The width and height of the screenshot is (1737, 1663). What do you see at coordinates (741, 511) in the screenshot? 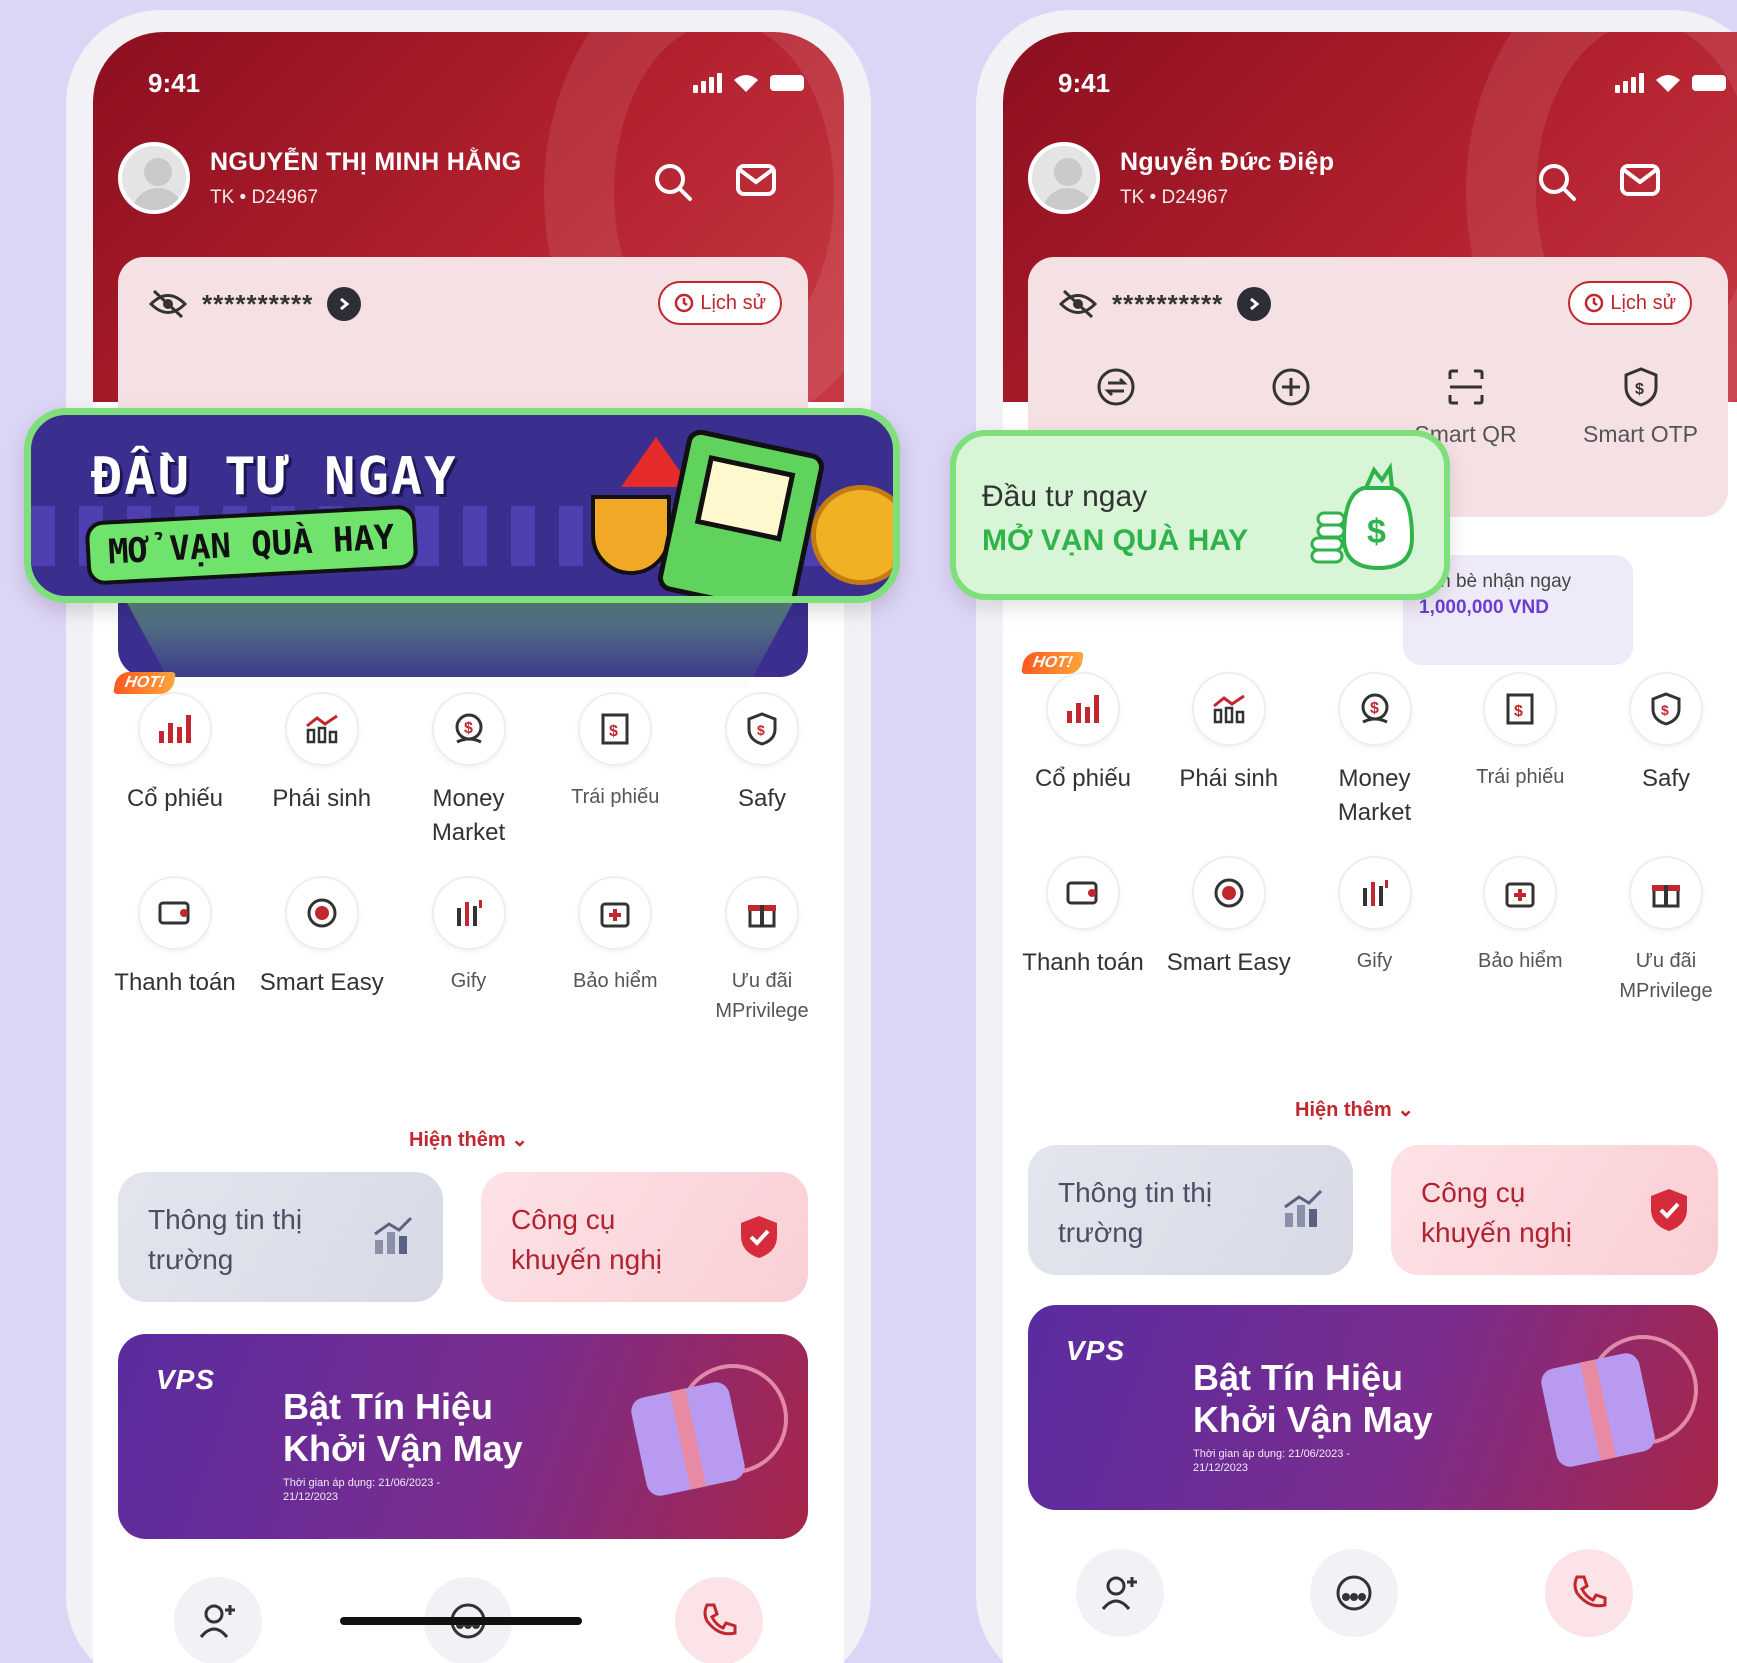
I see `game-console-icon` at bounding box center [741, 511].